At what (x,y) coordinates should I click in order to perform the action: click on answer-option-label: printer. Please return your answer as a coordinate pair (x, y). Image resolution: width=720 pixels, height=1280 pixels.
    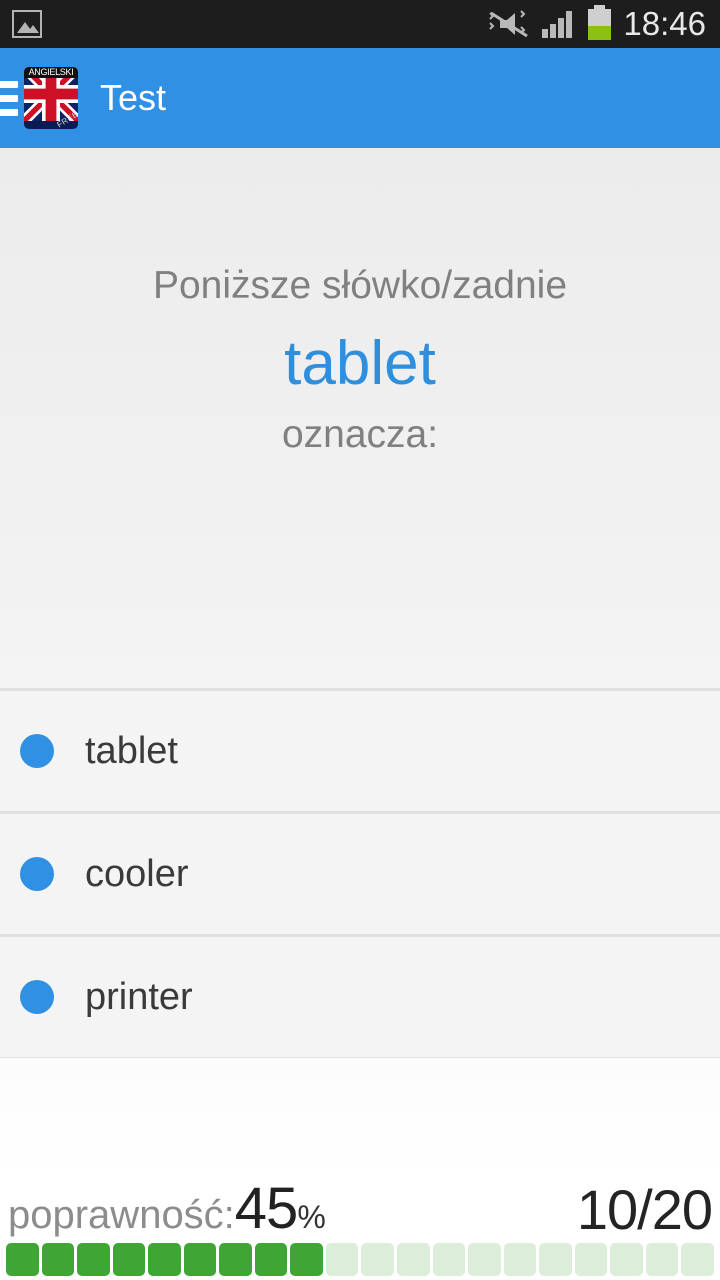
    Looking at the image, I should click on (139, 997).